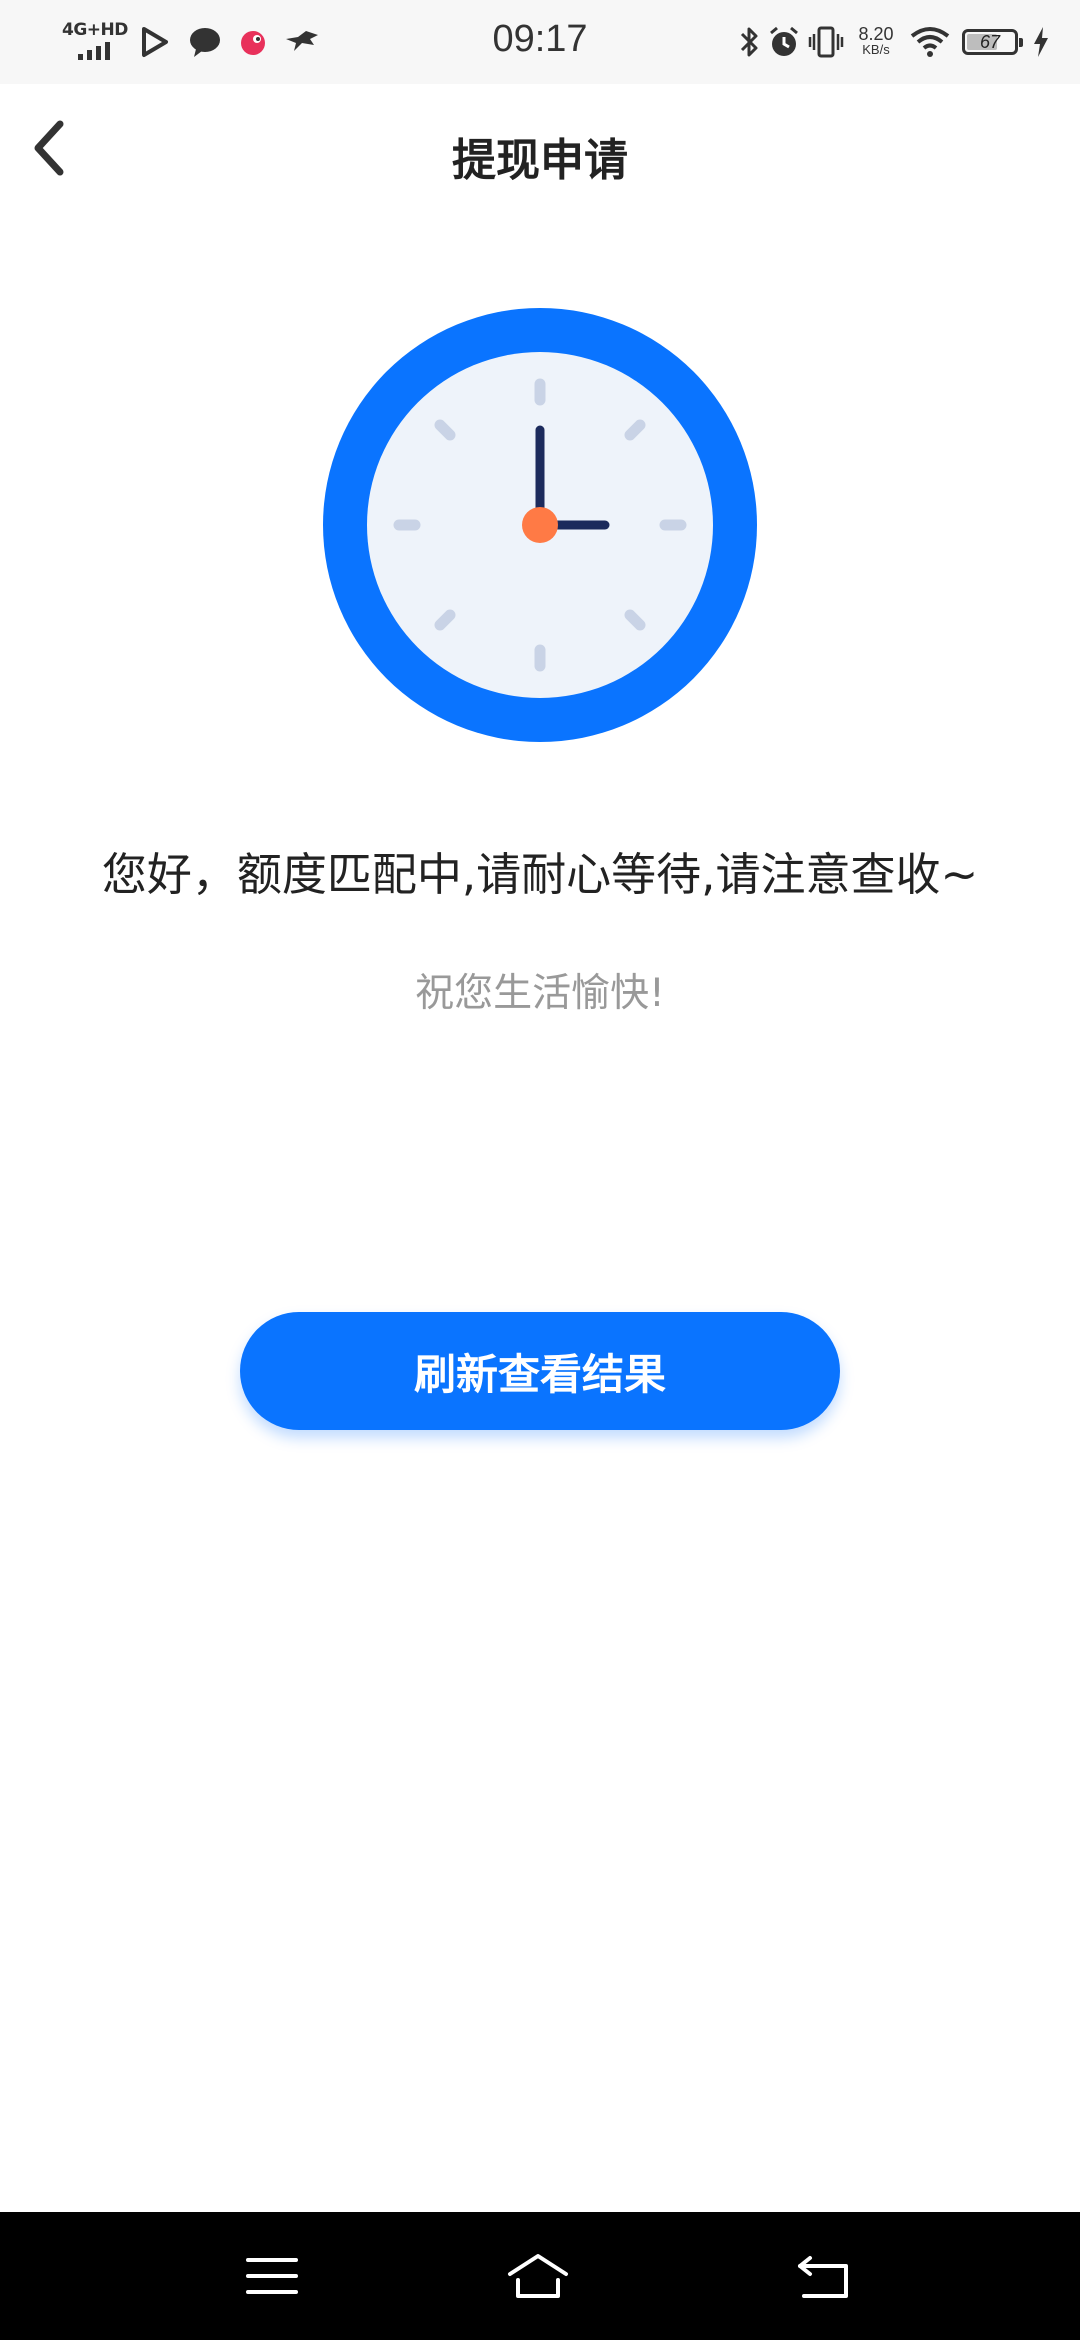  I want to click on home-icon, so click(538, 2276).